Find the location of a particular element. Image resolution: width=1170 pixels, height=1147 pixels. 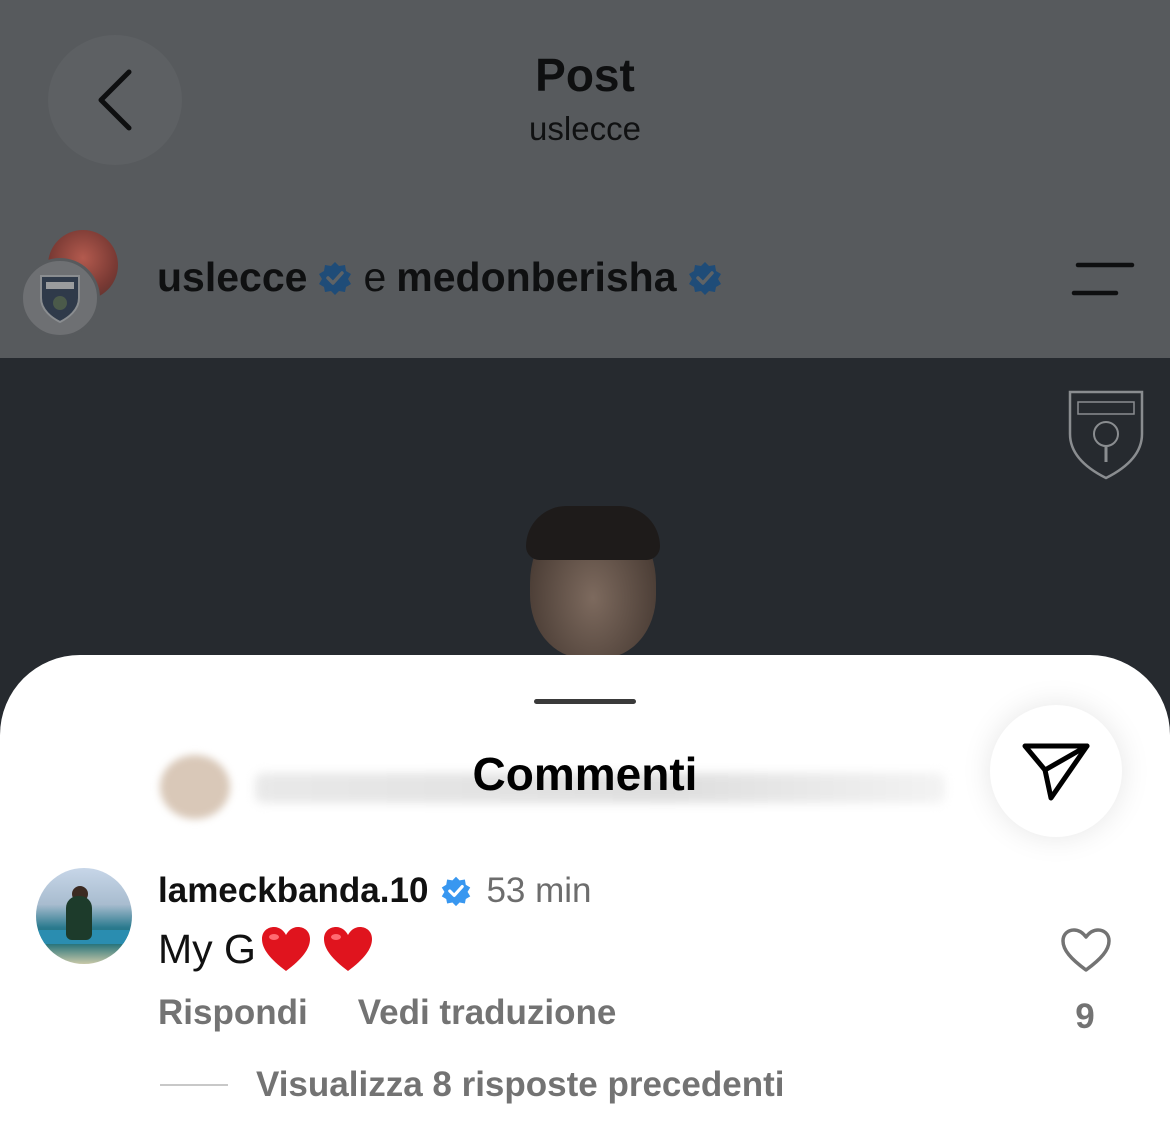

post-authors: uslecce e medonberisha is located at coordinates (440, 277).